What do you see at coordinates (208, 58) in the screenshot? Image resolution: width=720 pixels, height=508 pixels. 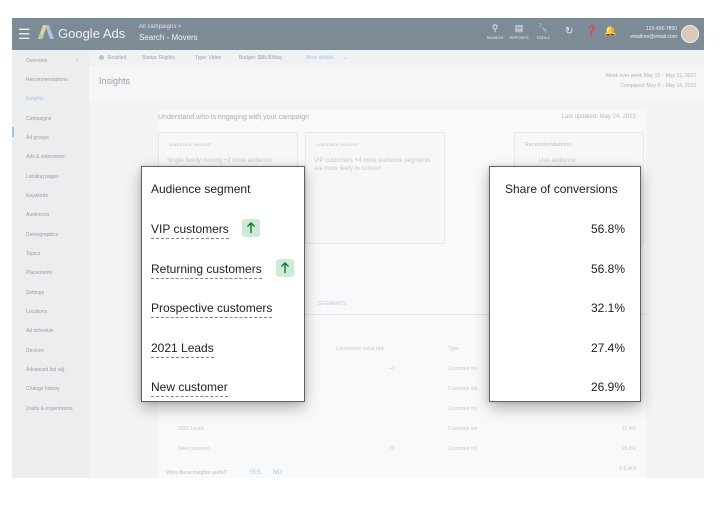 I see `campaign-type: Type: Video` at bounding box center [208, 58].